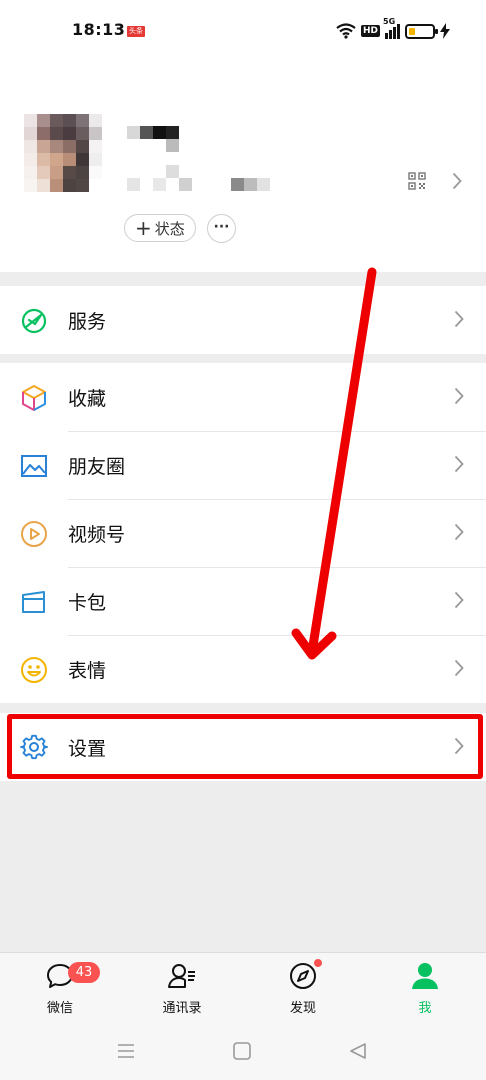 Image resolution: width=486 pixels, height=1080 pixels. Describe the element at coordinates (87, 398) in the screenshot. I see `menu-label: 收藏` at that location.